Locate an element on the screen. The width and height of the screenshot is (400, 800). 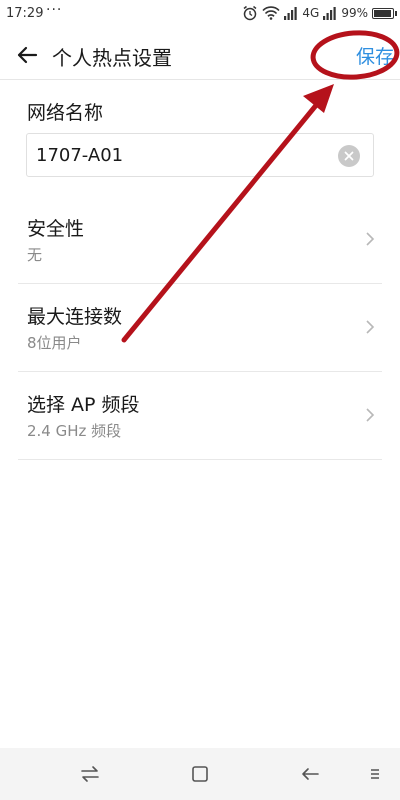
setting-row-ap-band: 选择 AP 频段 2.4 GHz 频段 is located at coordinates (200, 416).